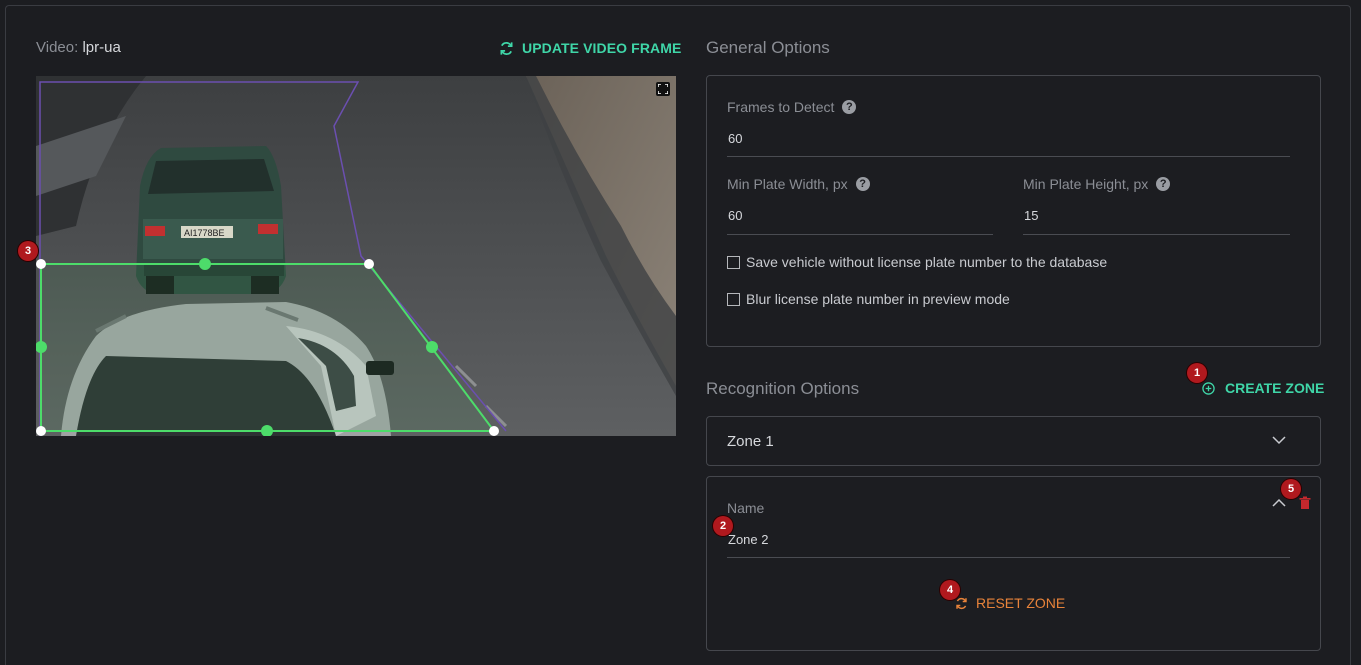 The image size is (1361, 665). Describe the element at coordinates (746, 508) in the screenshot. I see `zone-name-label: Name` at that location.